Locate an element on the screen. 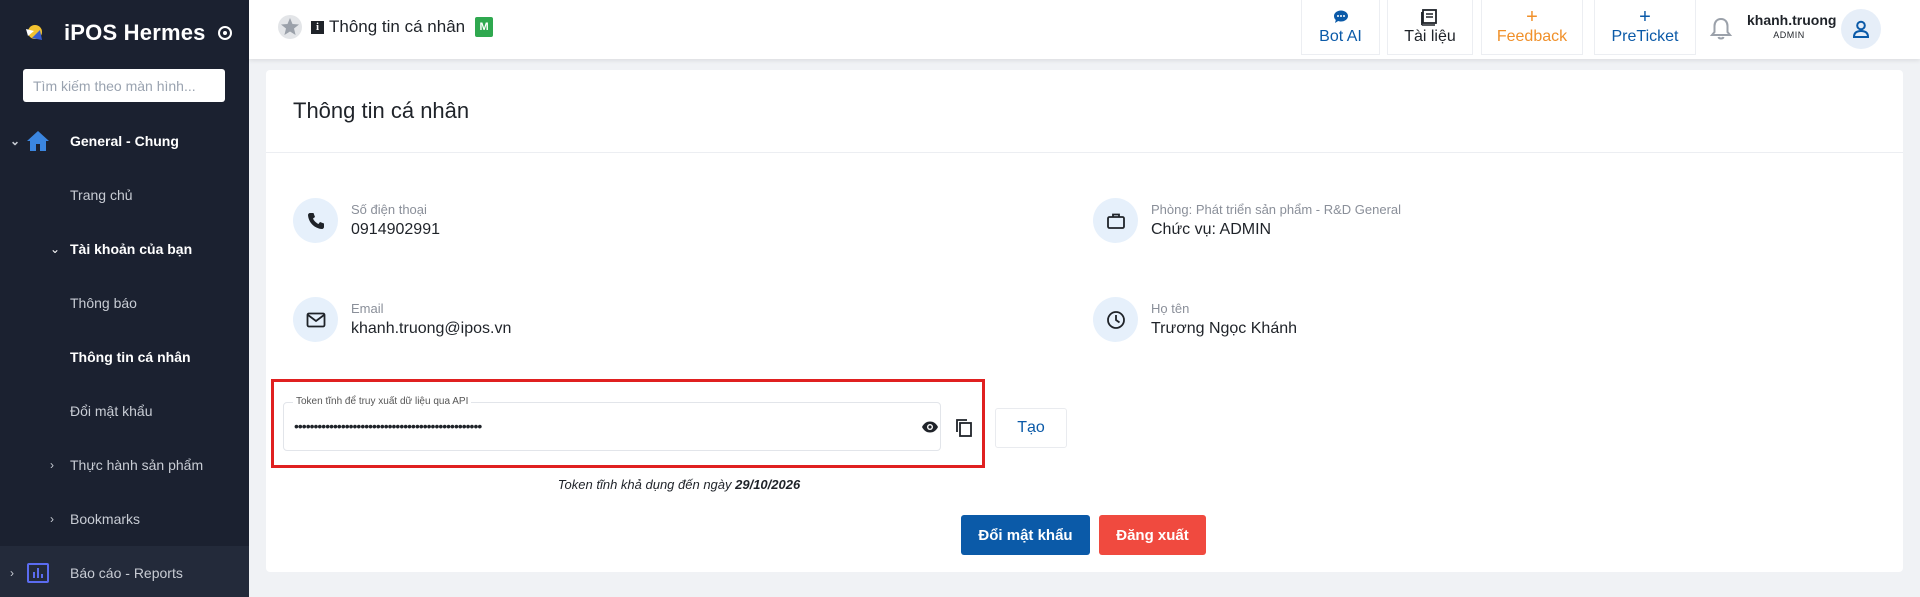  briefcase-icon is located at coordinates (1115, 221).